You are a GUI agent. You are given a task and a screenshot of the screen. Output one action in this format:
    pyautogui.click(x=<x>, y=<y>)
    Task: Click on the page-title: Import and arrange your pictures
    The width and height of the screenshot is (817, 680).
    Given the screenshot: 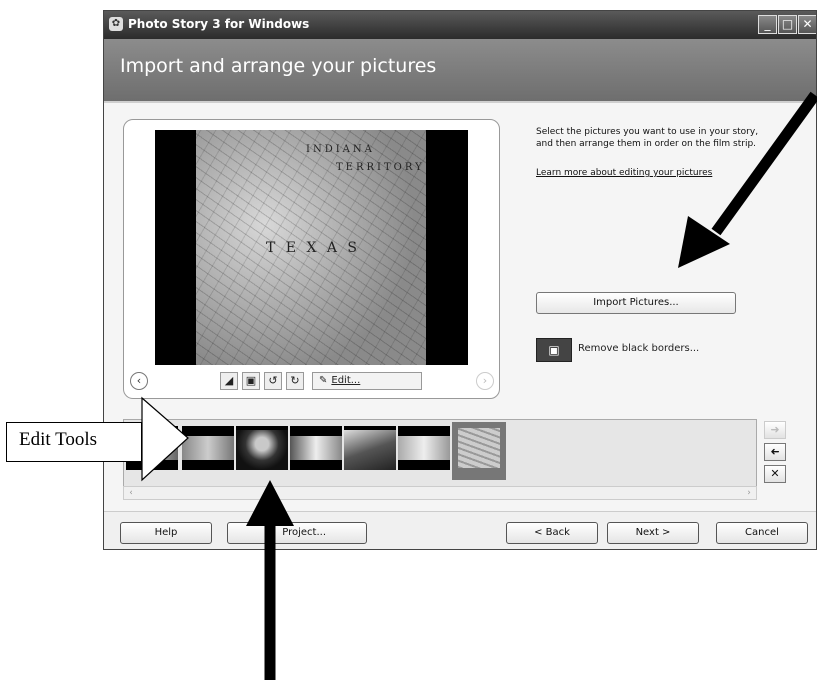 What is the action you would take?
    pyautogui.click(x=278, y=66)
    